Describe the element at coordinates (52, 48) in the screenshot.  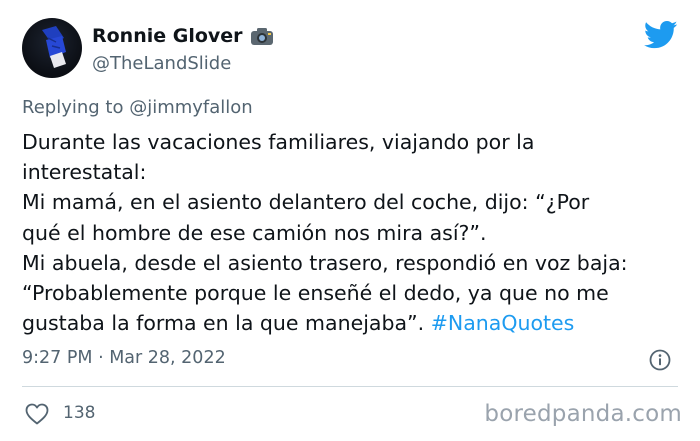
I see `avatar` at that location.